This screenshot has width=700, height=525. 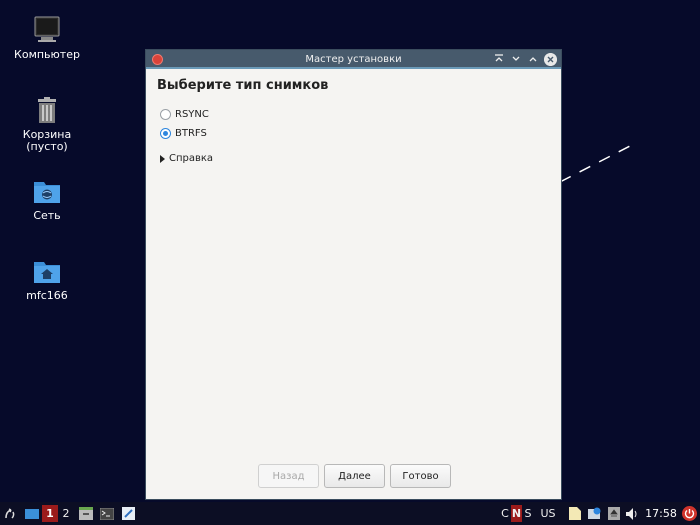 I want to click on notes-tray, so click(x=575, y=513).